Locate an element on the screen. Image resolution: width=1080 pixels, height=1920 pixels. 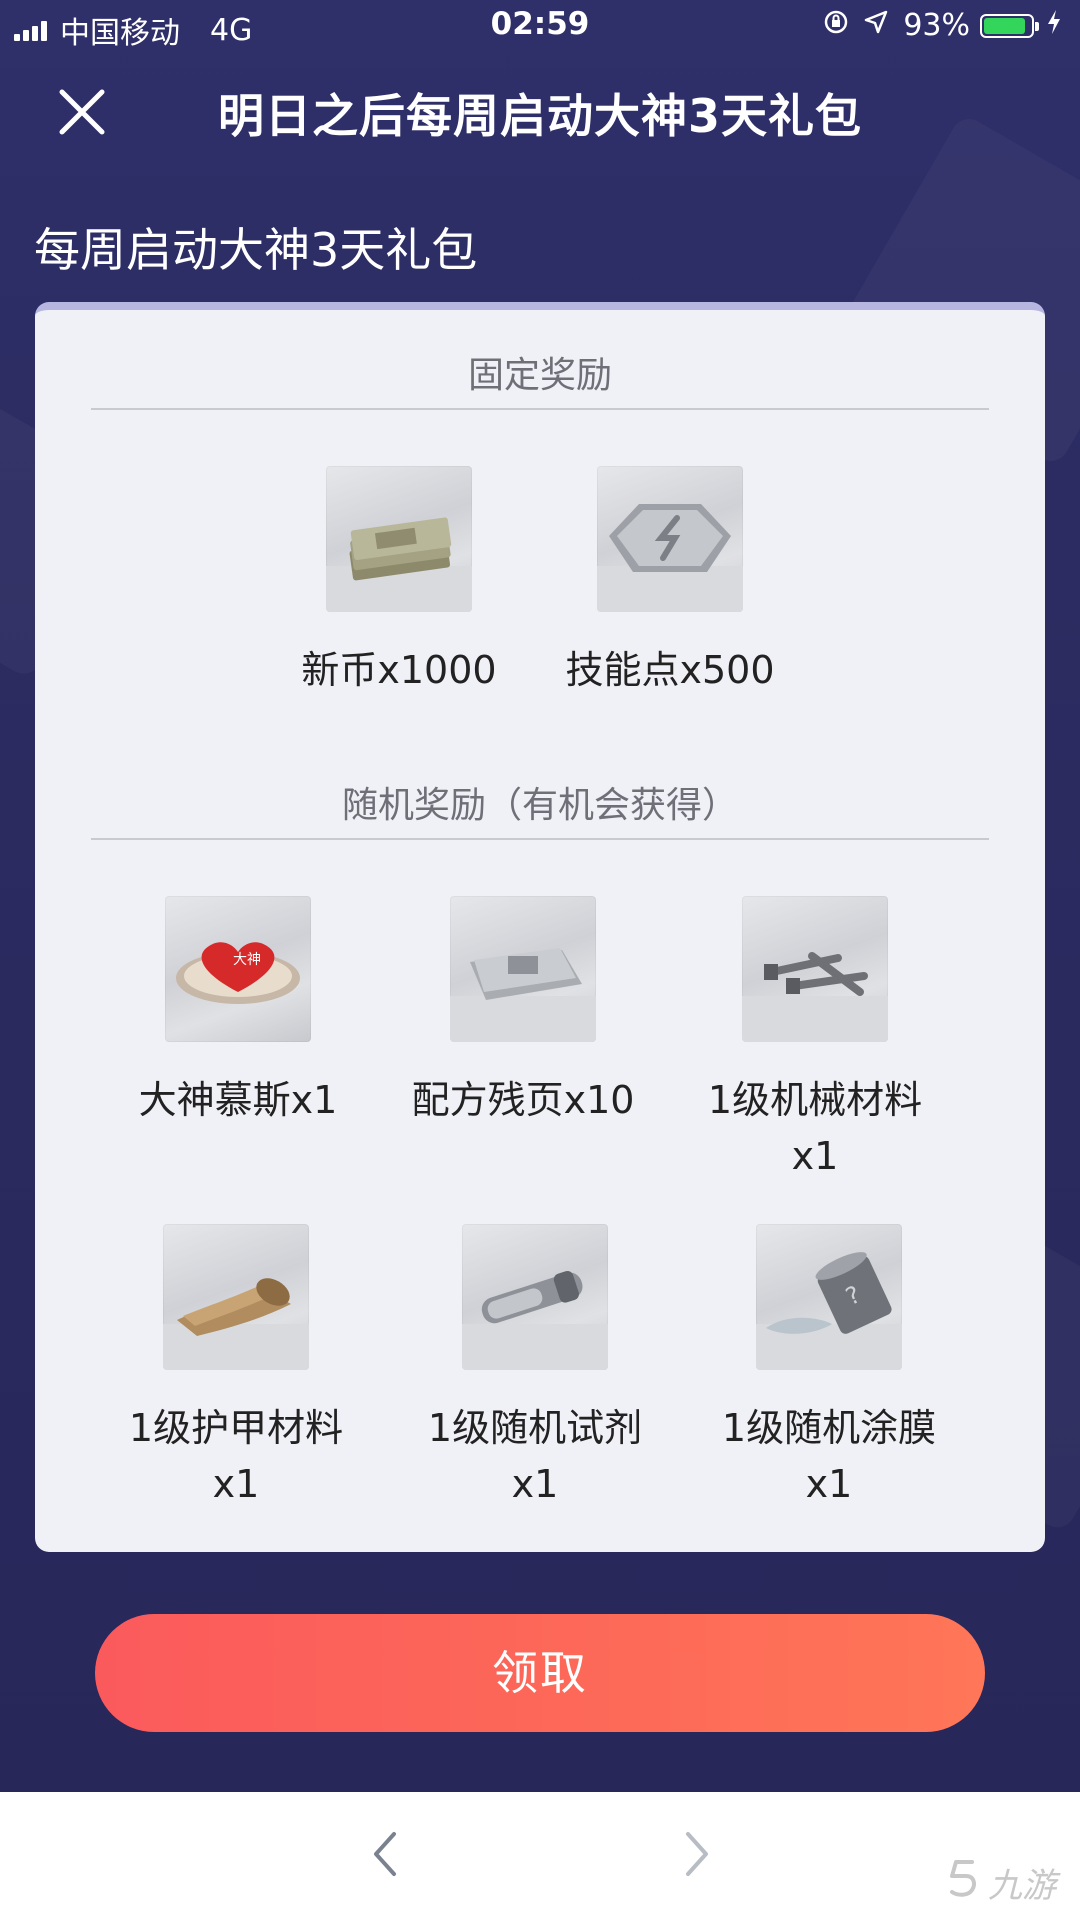
charging-icon is located at coordinates (1054, 25).